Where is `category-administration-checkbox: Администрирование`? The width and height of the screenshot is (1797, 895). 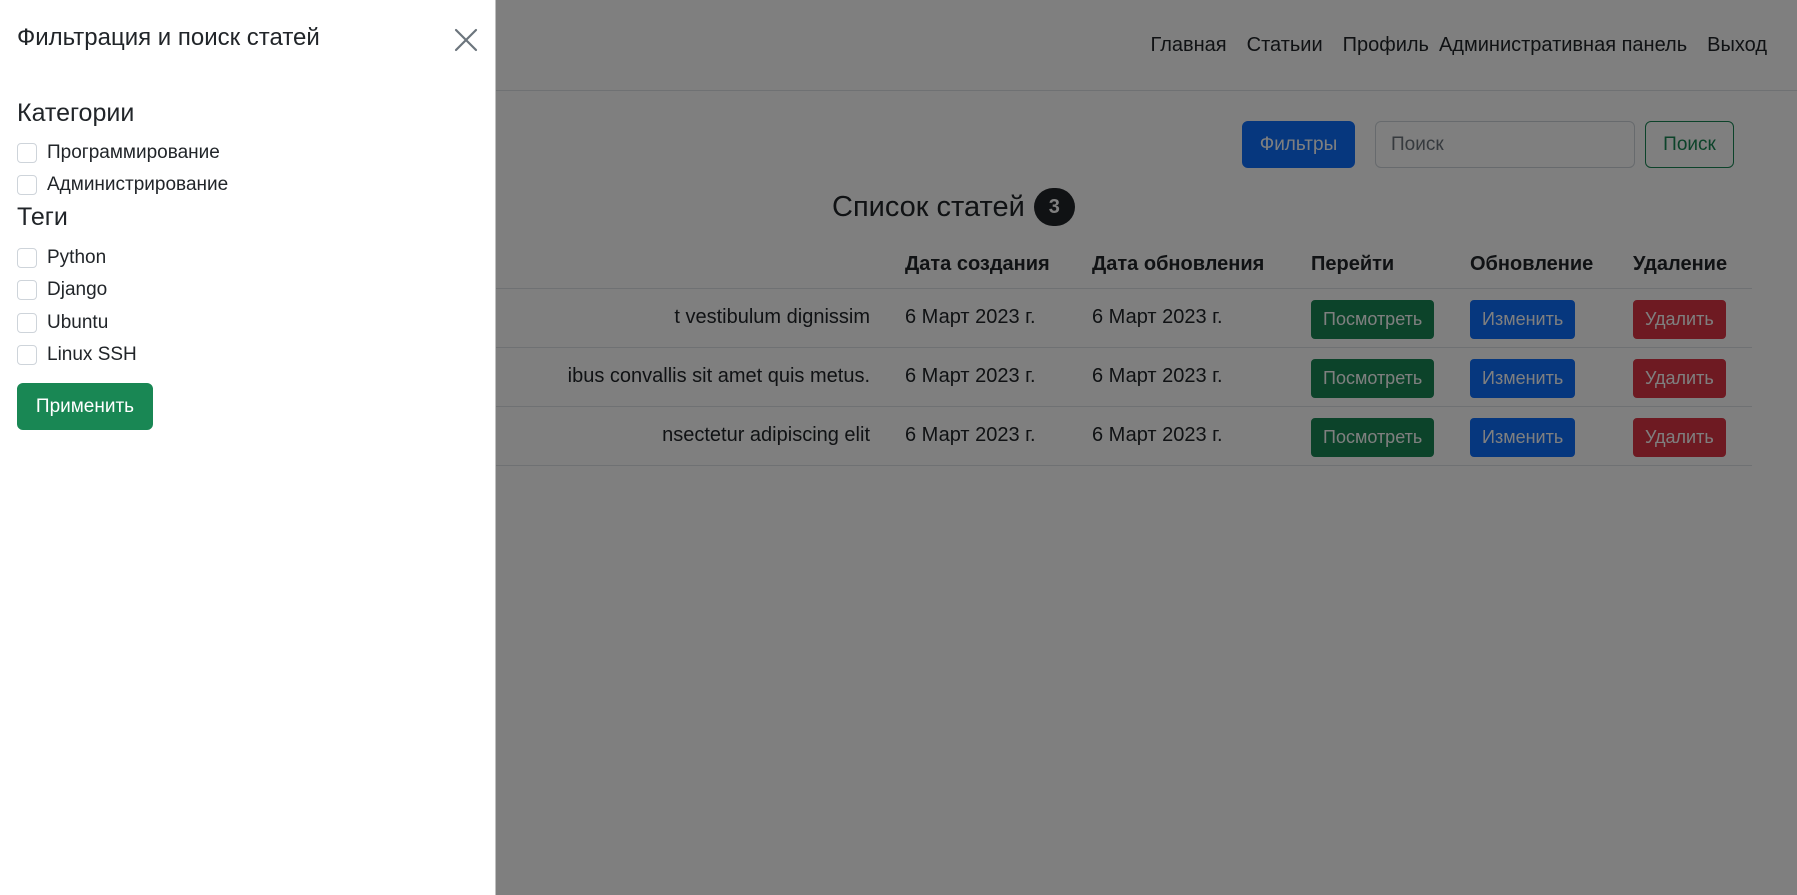
category-administration-checkbox: Администрирование is located at coordinates (122, 185).